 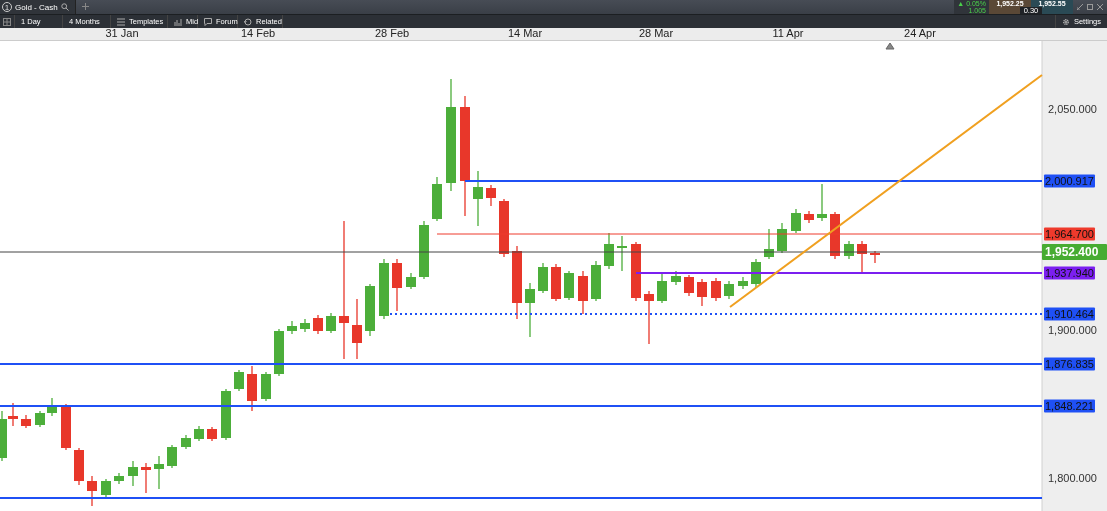 I want to click on list-icon, so click(x=121, y=21).